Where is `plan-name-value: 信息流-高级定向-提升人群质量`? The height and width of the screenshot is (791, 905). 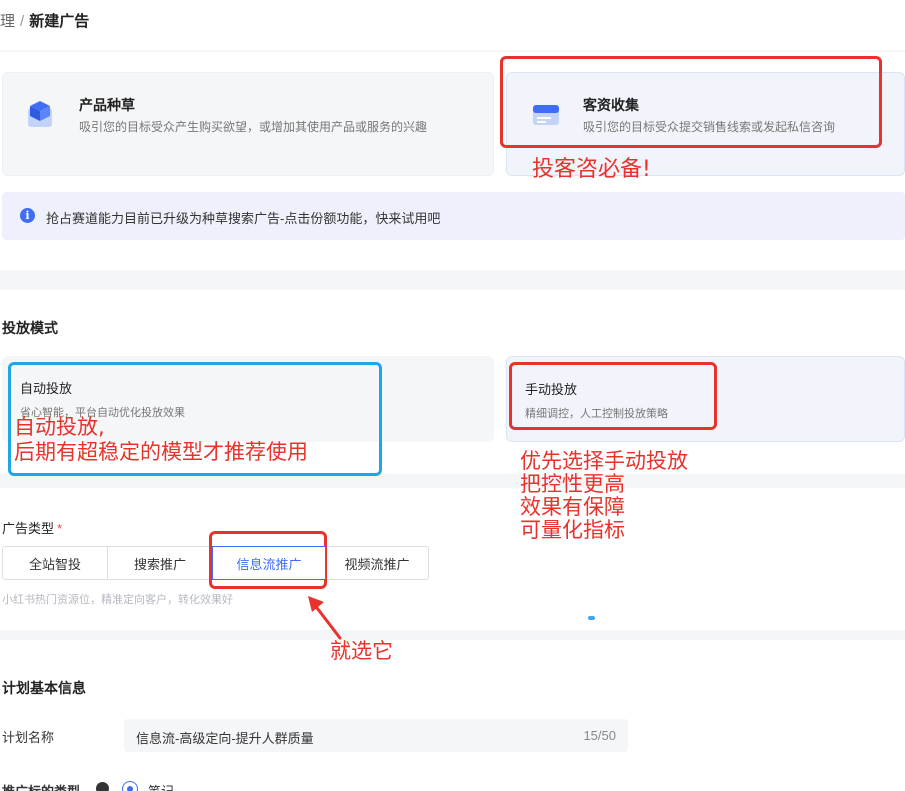
plan-name-value: 信息流-高级定向-提升人群质量 is located at coordinates (225, 738).